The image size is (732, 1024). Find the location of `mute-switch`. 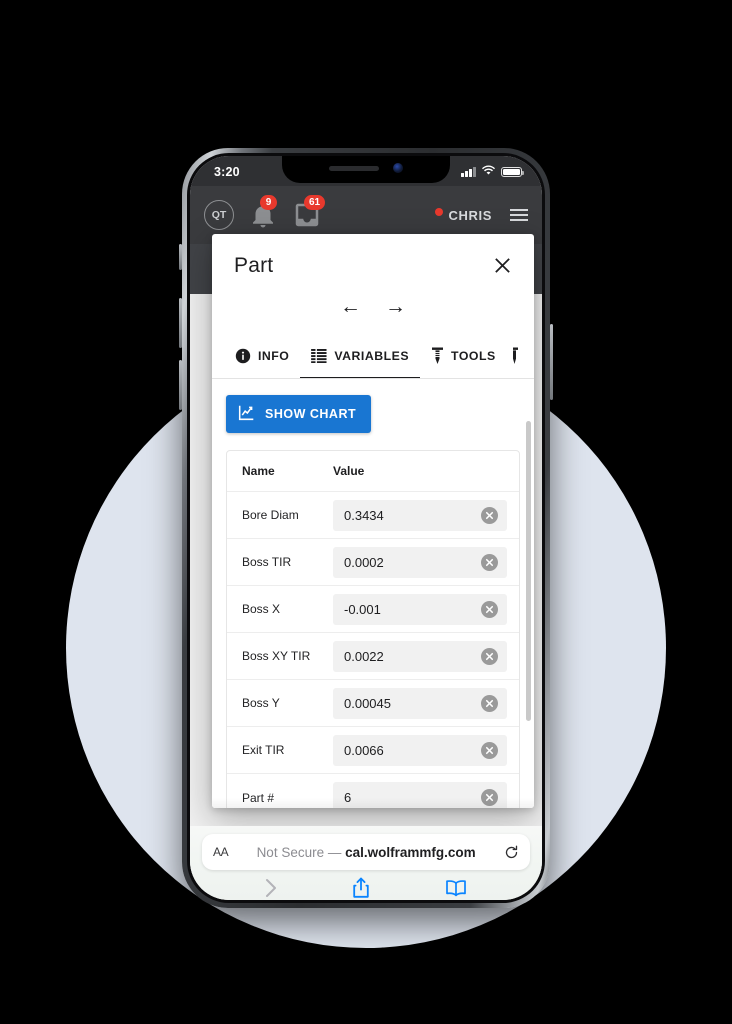

mute-switch is located at coordinates (180, 257).